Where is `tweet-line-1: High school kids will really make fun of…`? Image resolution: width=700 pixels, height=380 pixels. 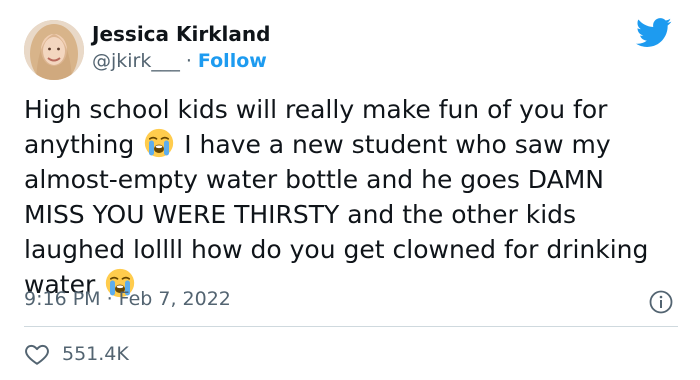 tweet-line-1: High school kids will really make fun of… is located at coordinates (316, 109).